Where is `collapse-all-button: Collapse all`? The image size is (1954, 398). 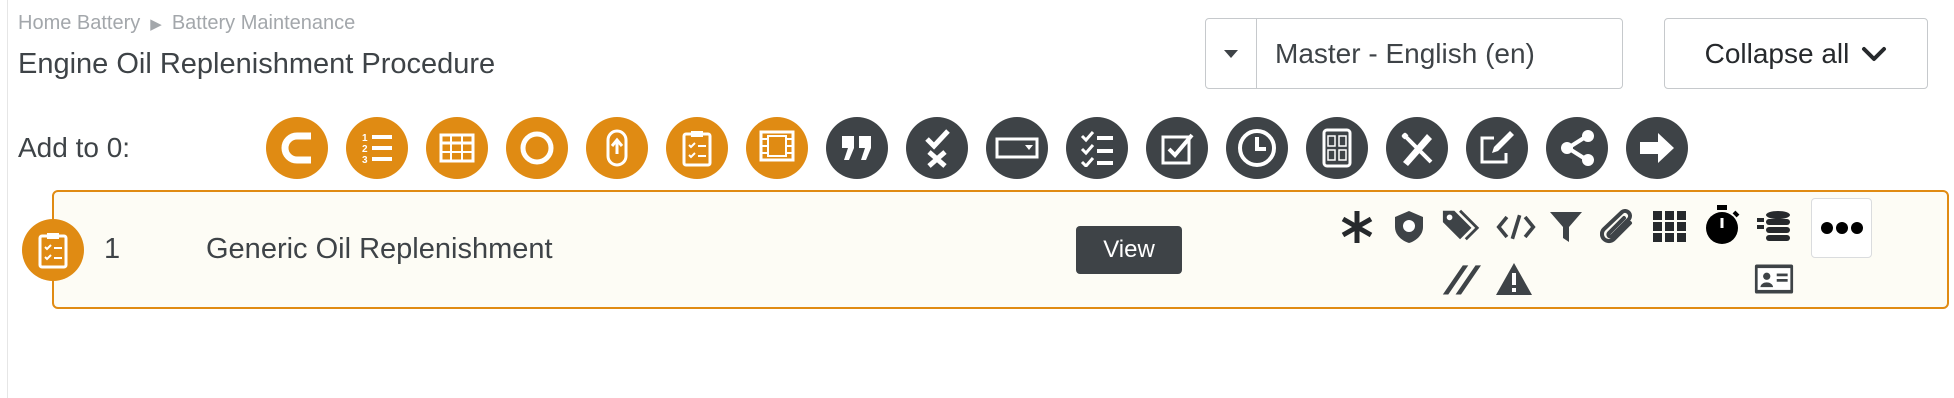
collapse-all-button: Collapse all is located at coordinates (1796, 53).